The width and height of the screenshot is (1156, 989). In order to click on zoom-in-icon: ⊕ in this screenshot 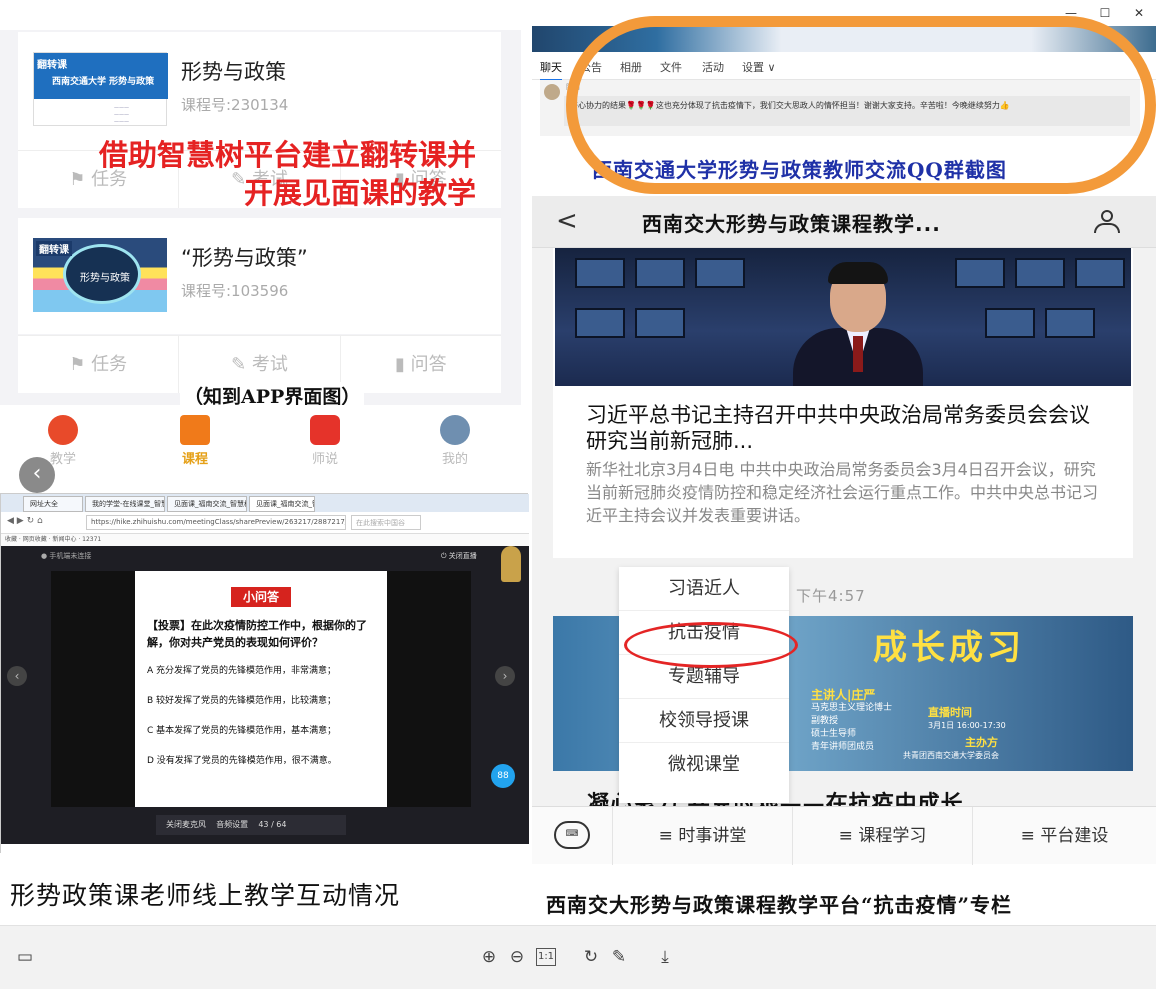, I will do `click(489, 957)`.